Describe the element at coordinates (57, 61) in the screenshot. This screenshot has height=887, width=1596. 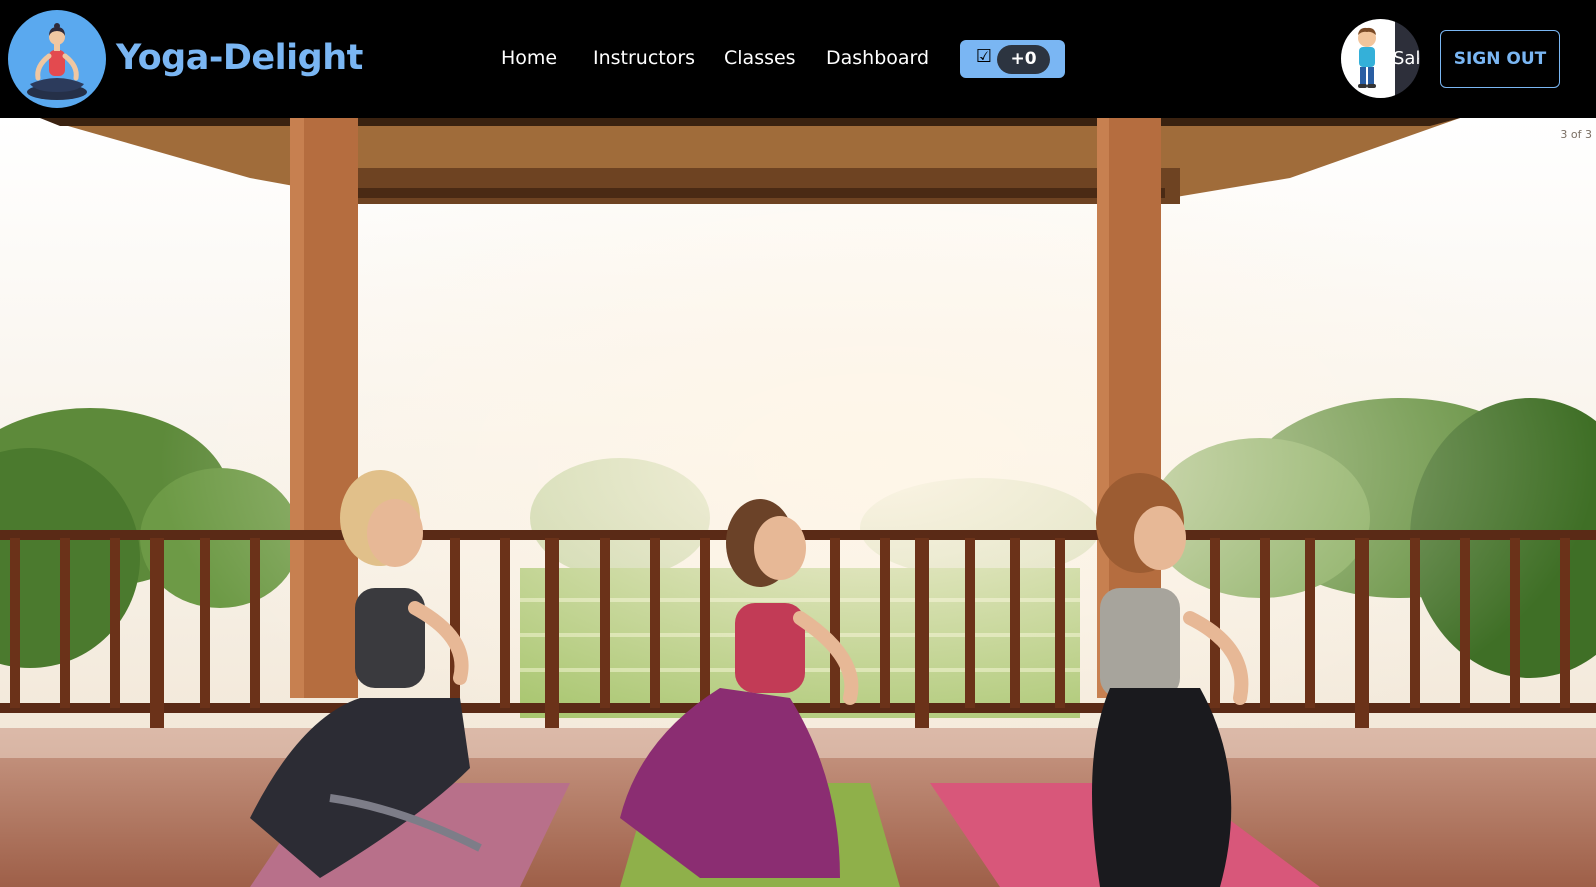
I see `meditation-icon` at that location.